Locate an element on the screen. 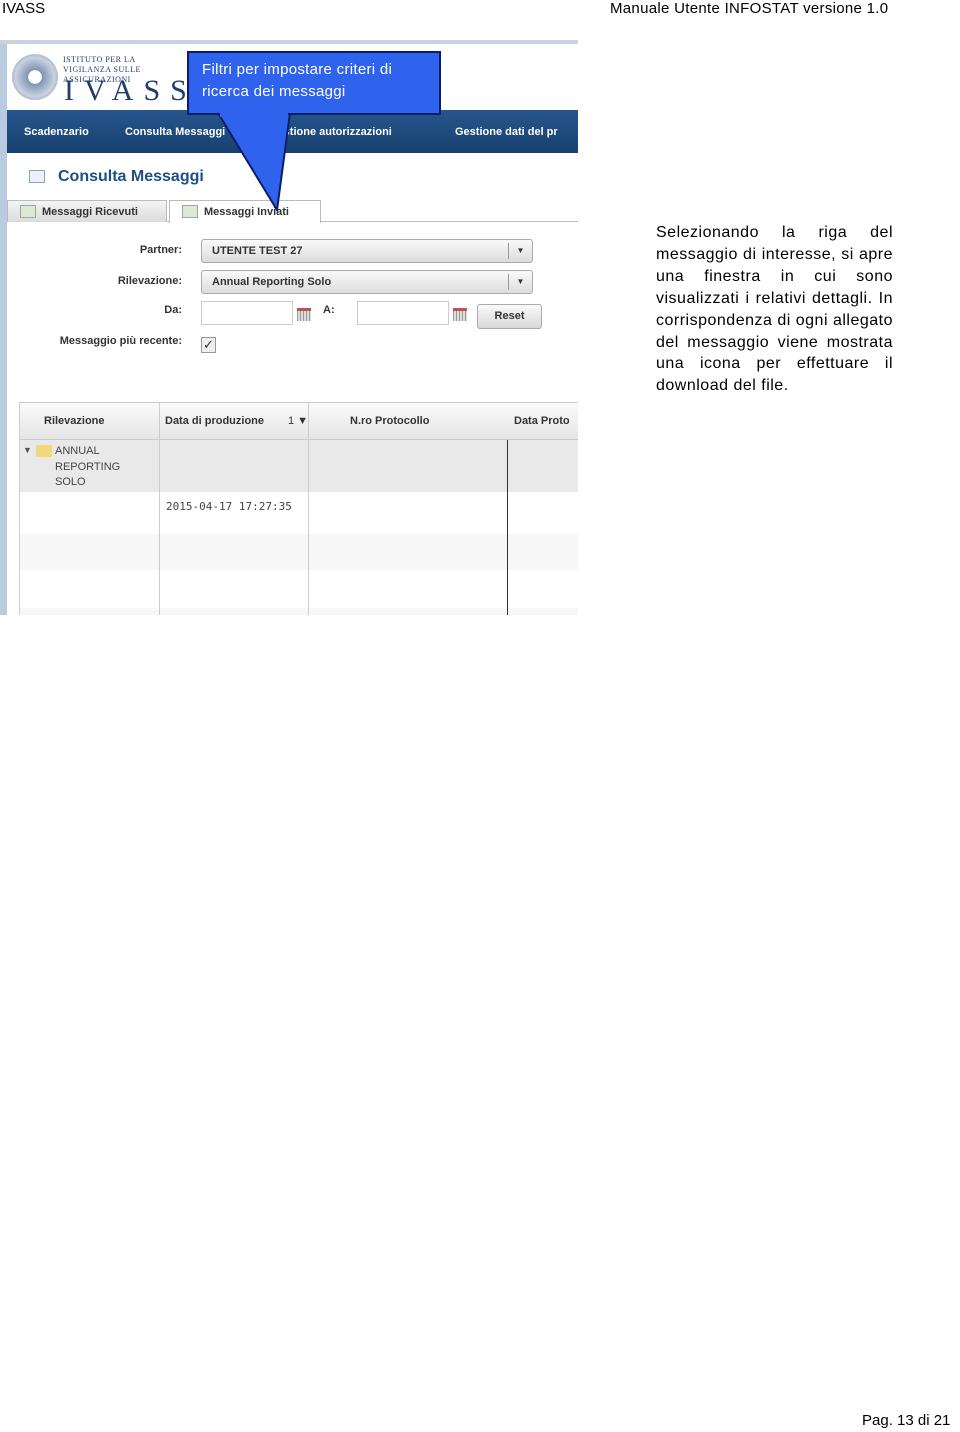 The image size is (960, 1432). col-rilevazione: Rilevazione is located at coordinates (74, 421).